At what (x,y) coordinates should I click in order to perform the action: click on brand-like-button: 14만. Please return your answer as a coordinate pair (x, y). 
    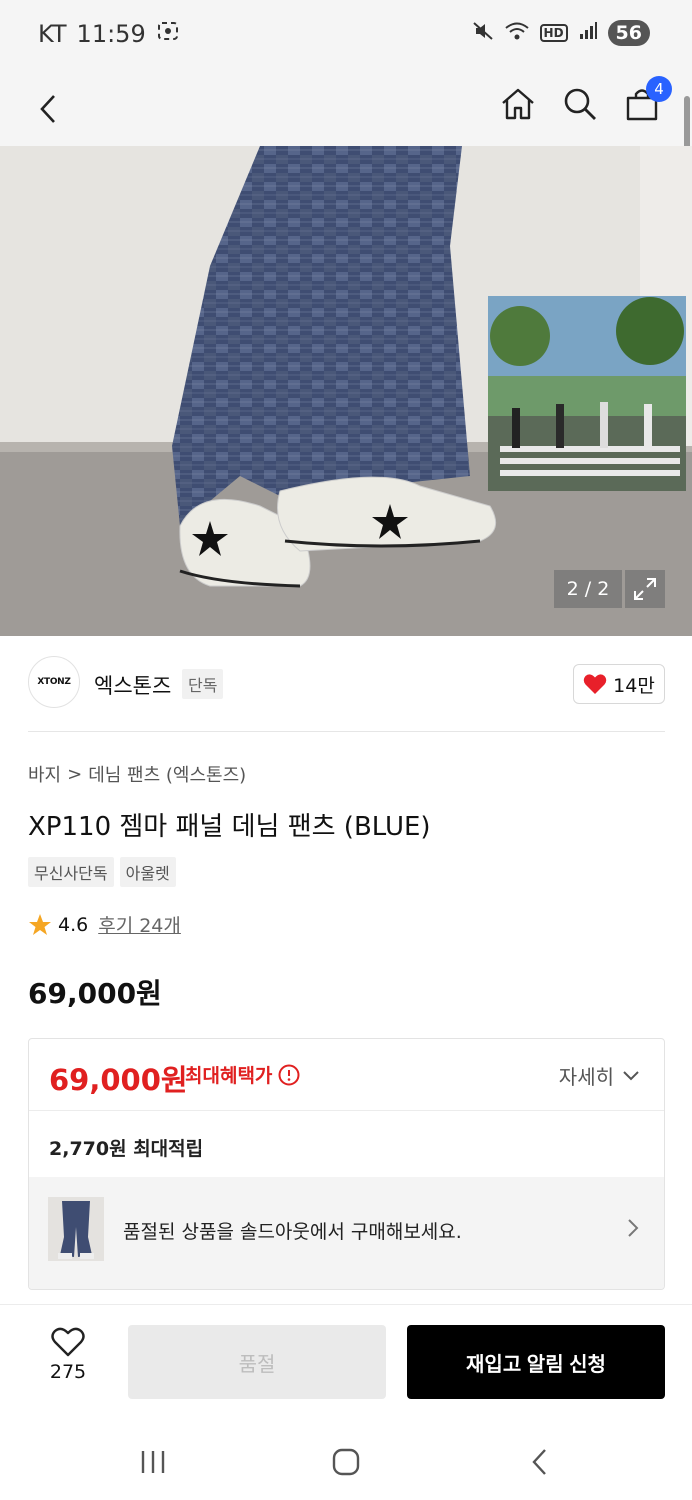
    Looking at the image, I should click on (619, 684).